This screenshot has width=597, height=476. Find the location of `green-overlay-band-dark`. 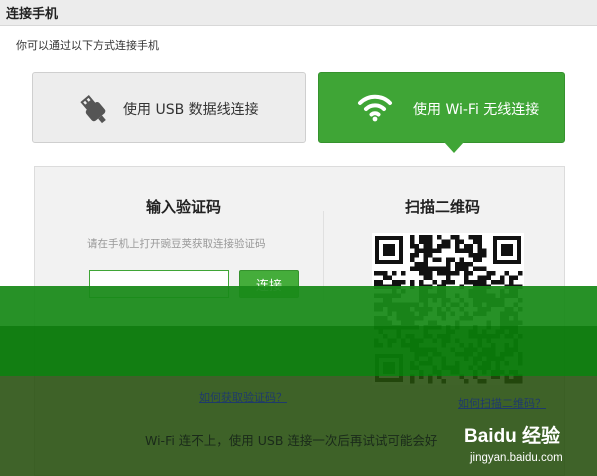

green-overlay-band-dark is located at coordinates (298, 351).